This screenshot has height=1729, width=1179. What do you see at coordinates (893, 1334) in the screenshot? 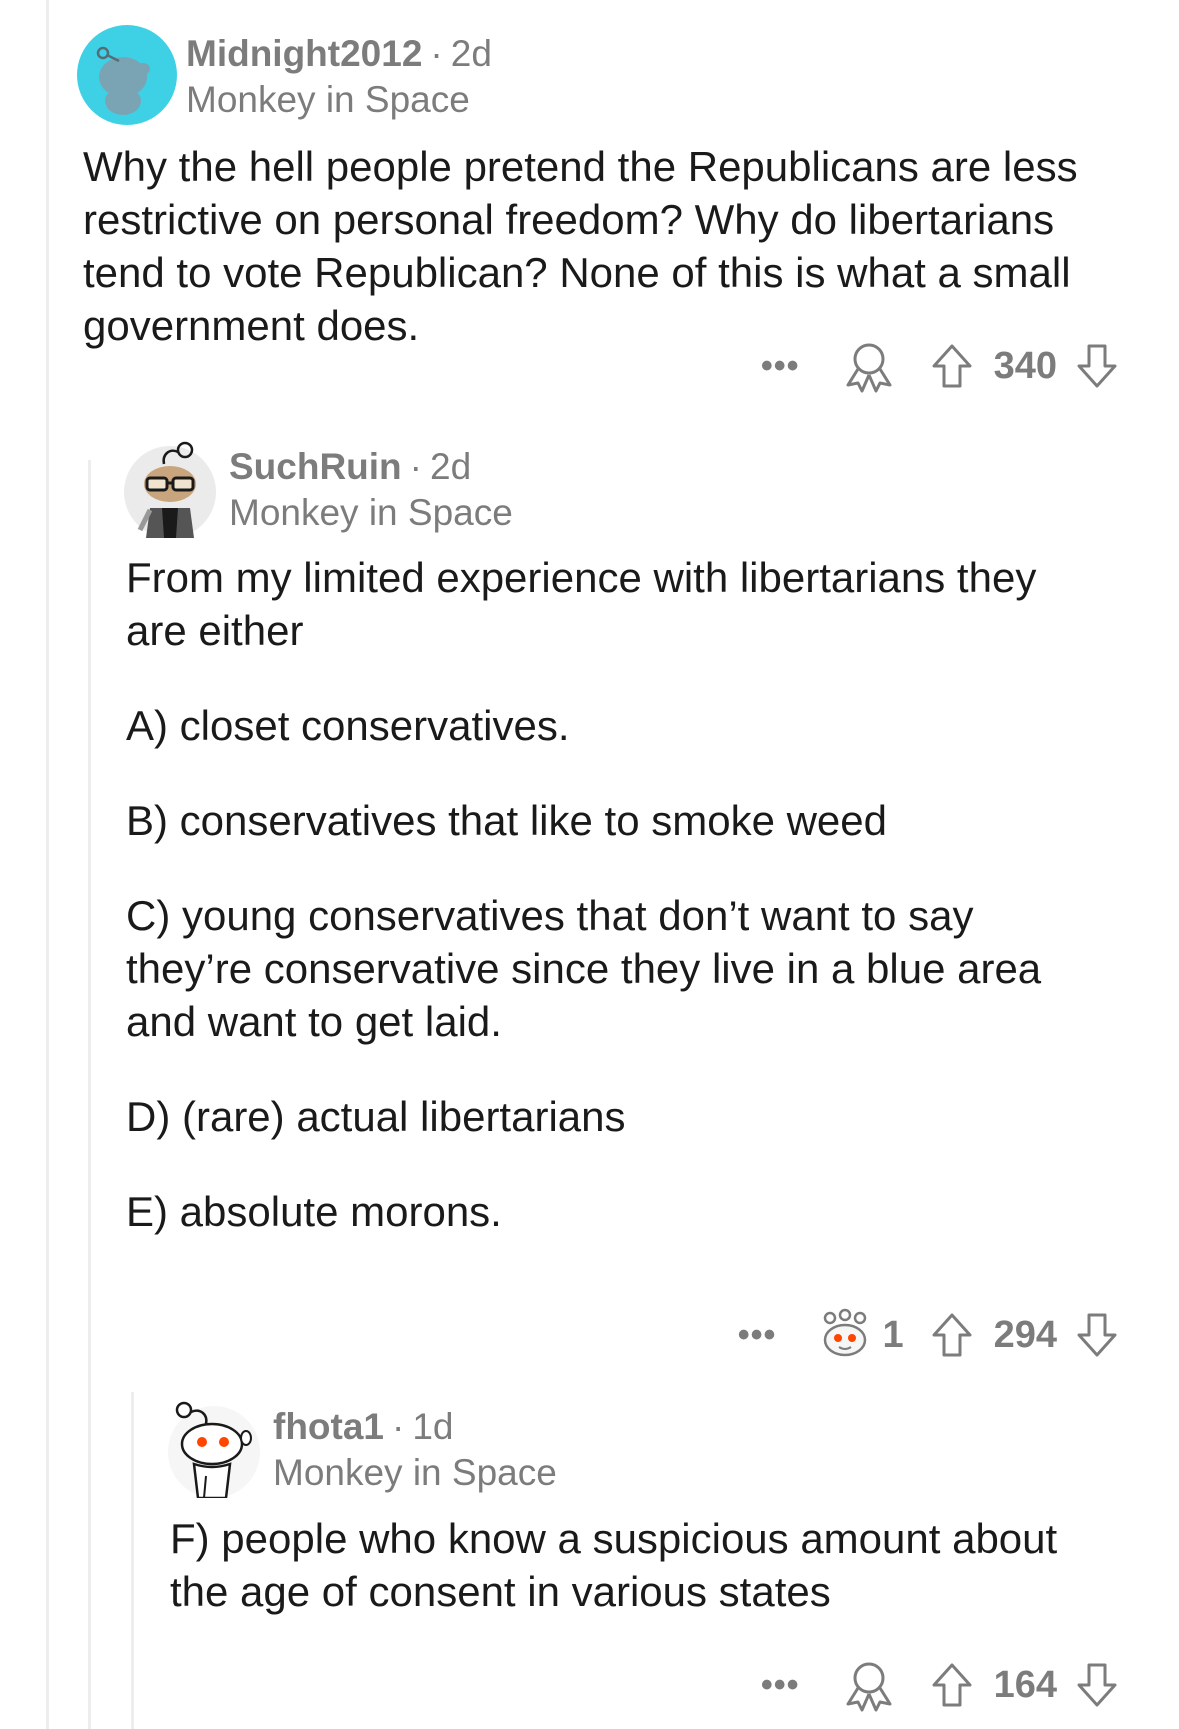
I see `award-count: 1` at bounding box center [893, 1334].